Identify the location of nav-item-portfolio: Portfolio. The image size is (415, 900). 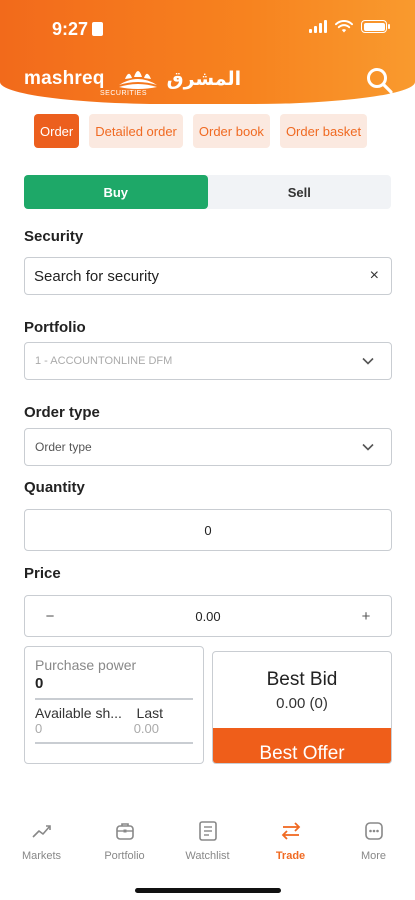
(124, 841).